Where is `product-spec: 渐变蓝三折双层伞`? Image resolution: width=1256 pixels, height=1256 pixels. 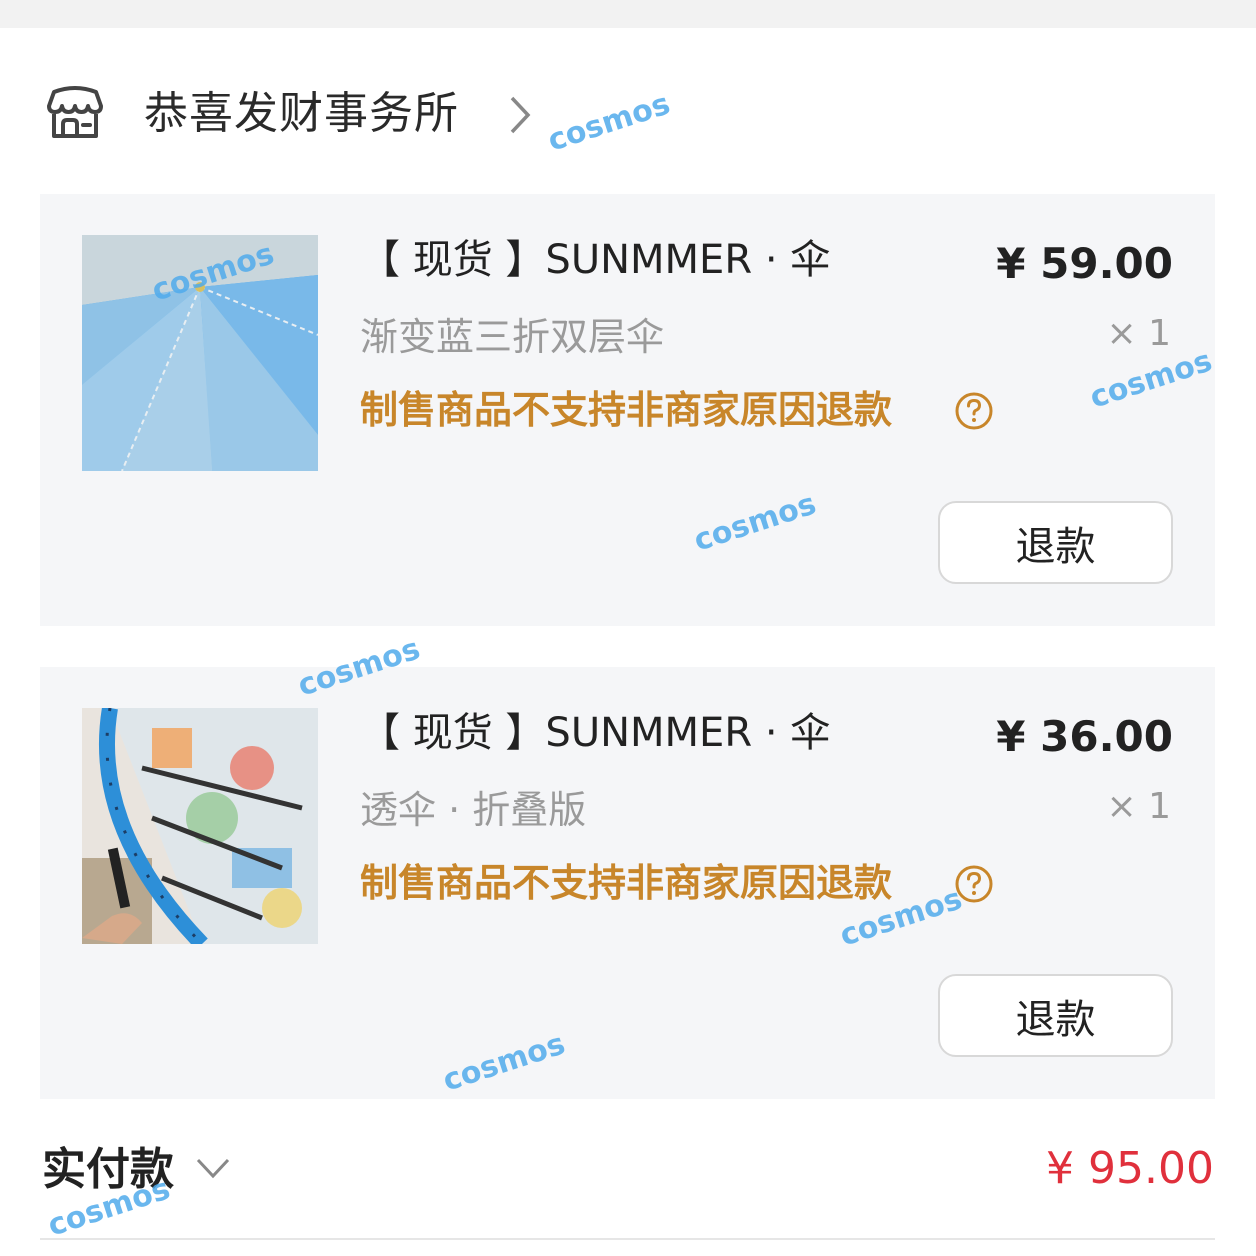 product-spec: 渐变蓝三折双层伞 is located at coordinates (512, 337).